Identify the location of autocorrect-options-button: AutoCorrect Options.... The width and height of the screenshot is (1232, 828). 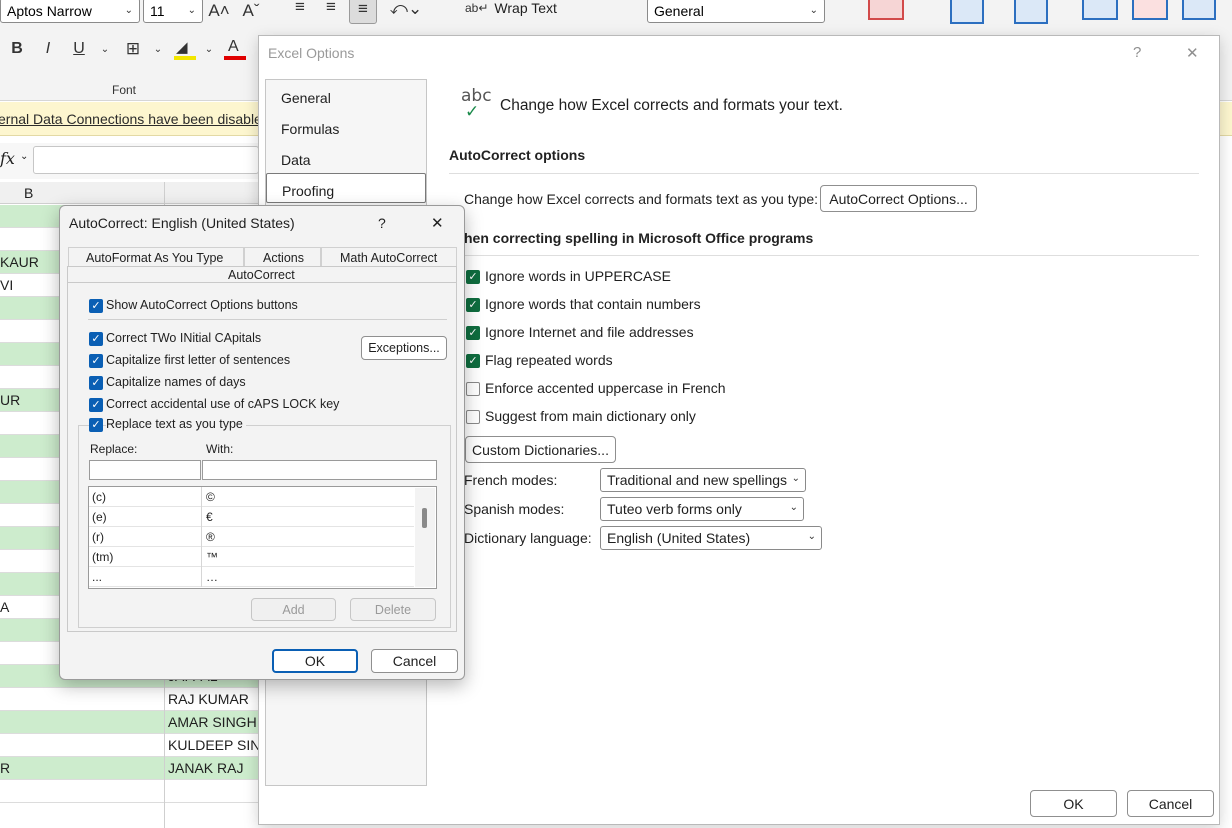
(898, 198).